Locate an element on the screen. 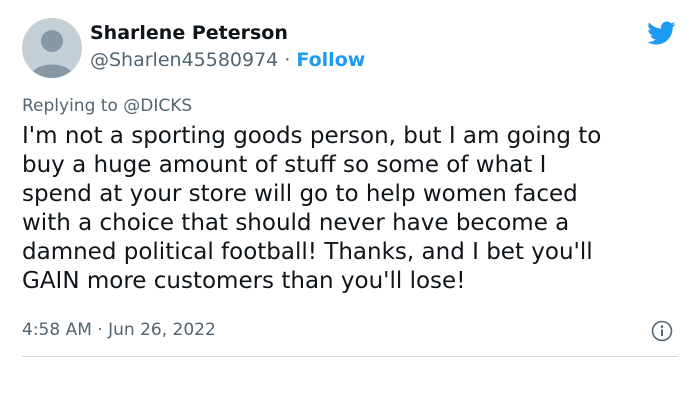 This screenshot has height=410, width=700. display-name: Sharlene Peterson is located at coordinates (189, 33).